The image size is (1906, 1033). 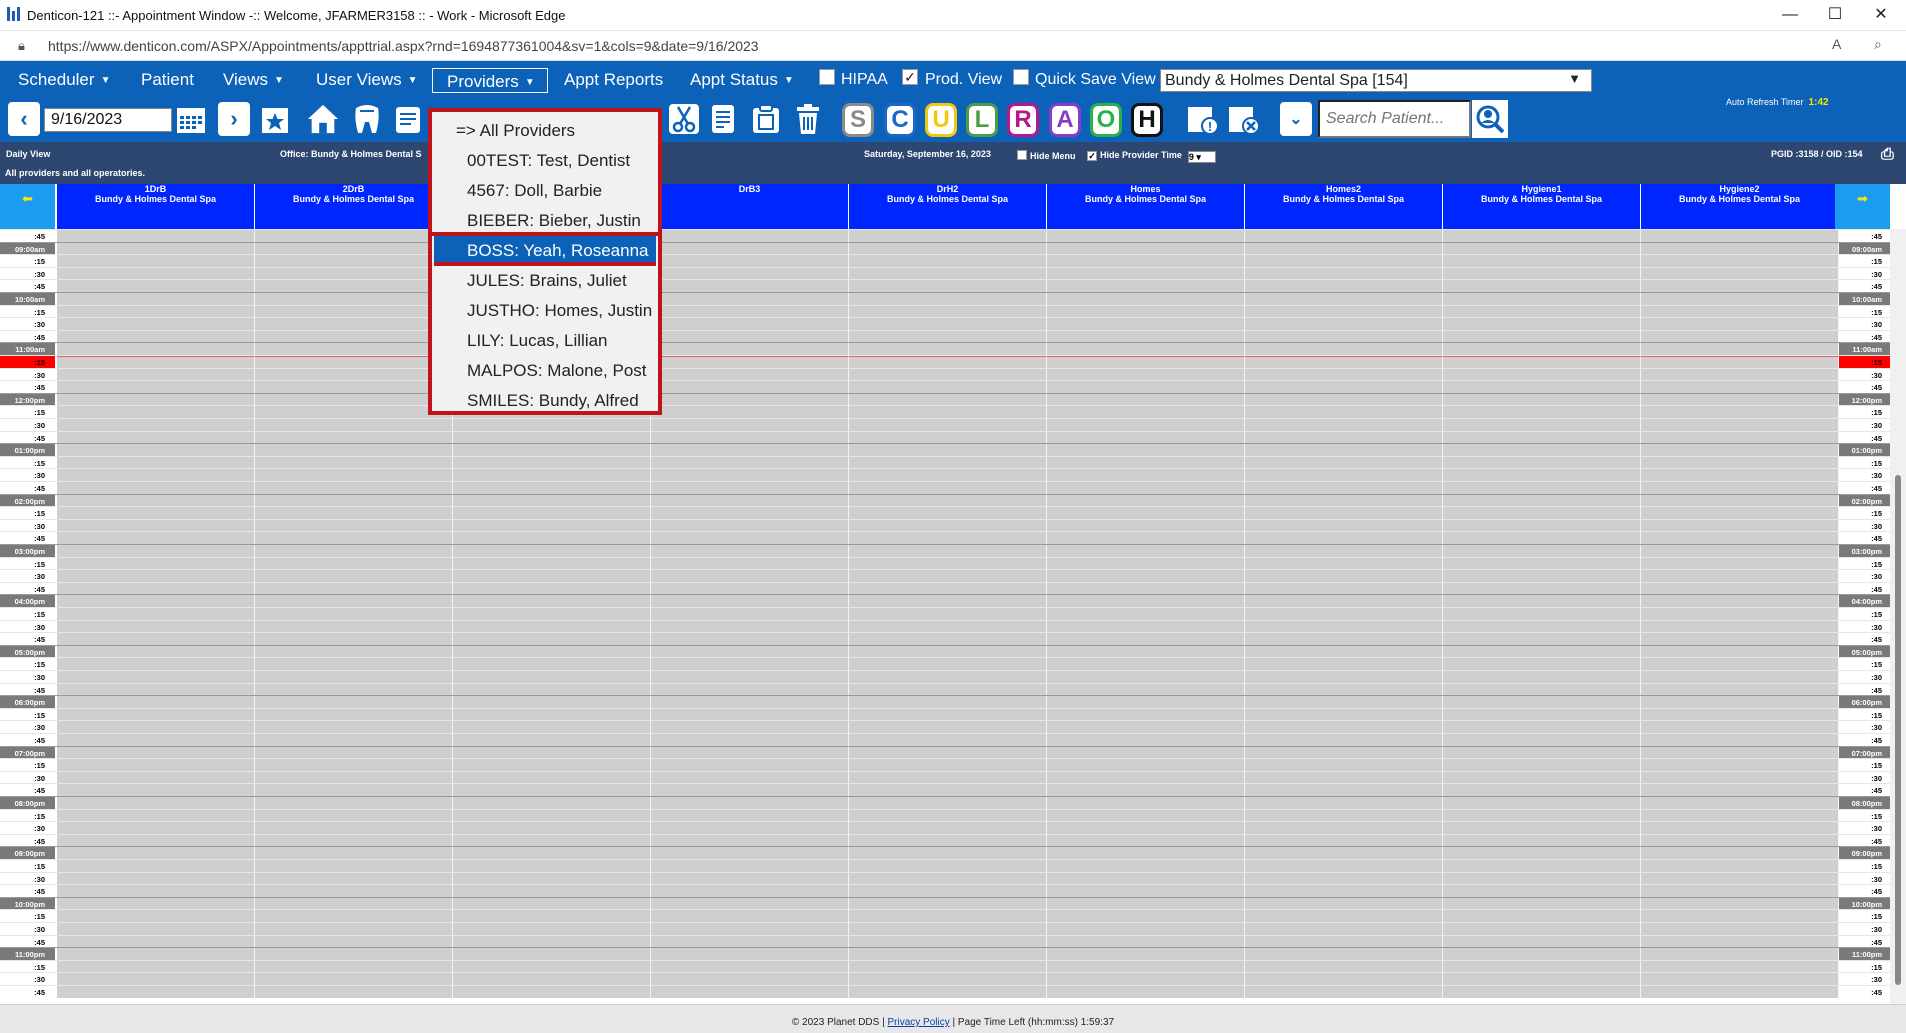 What do you see at coordinates (545, 221) in the screenshot?
I see `provider-option: BIEBER: Bieber, Justin` at bounding box center [545, 221].